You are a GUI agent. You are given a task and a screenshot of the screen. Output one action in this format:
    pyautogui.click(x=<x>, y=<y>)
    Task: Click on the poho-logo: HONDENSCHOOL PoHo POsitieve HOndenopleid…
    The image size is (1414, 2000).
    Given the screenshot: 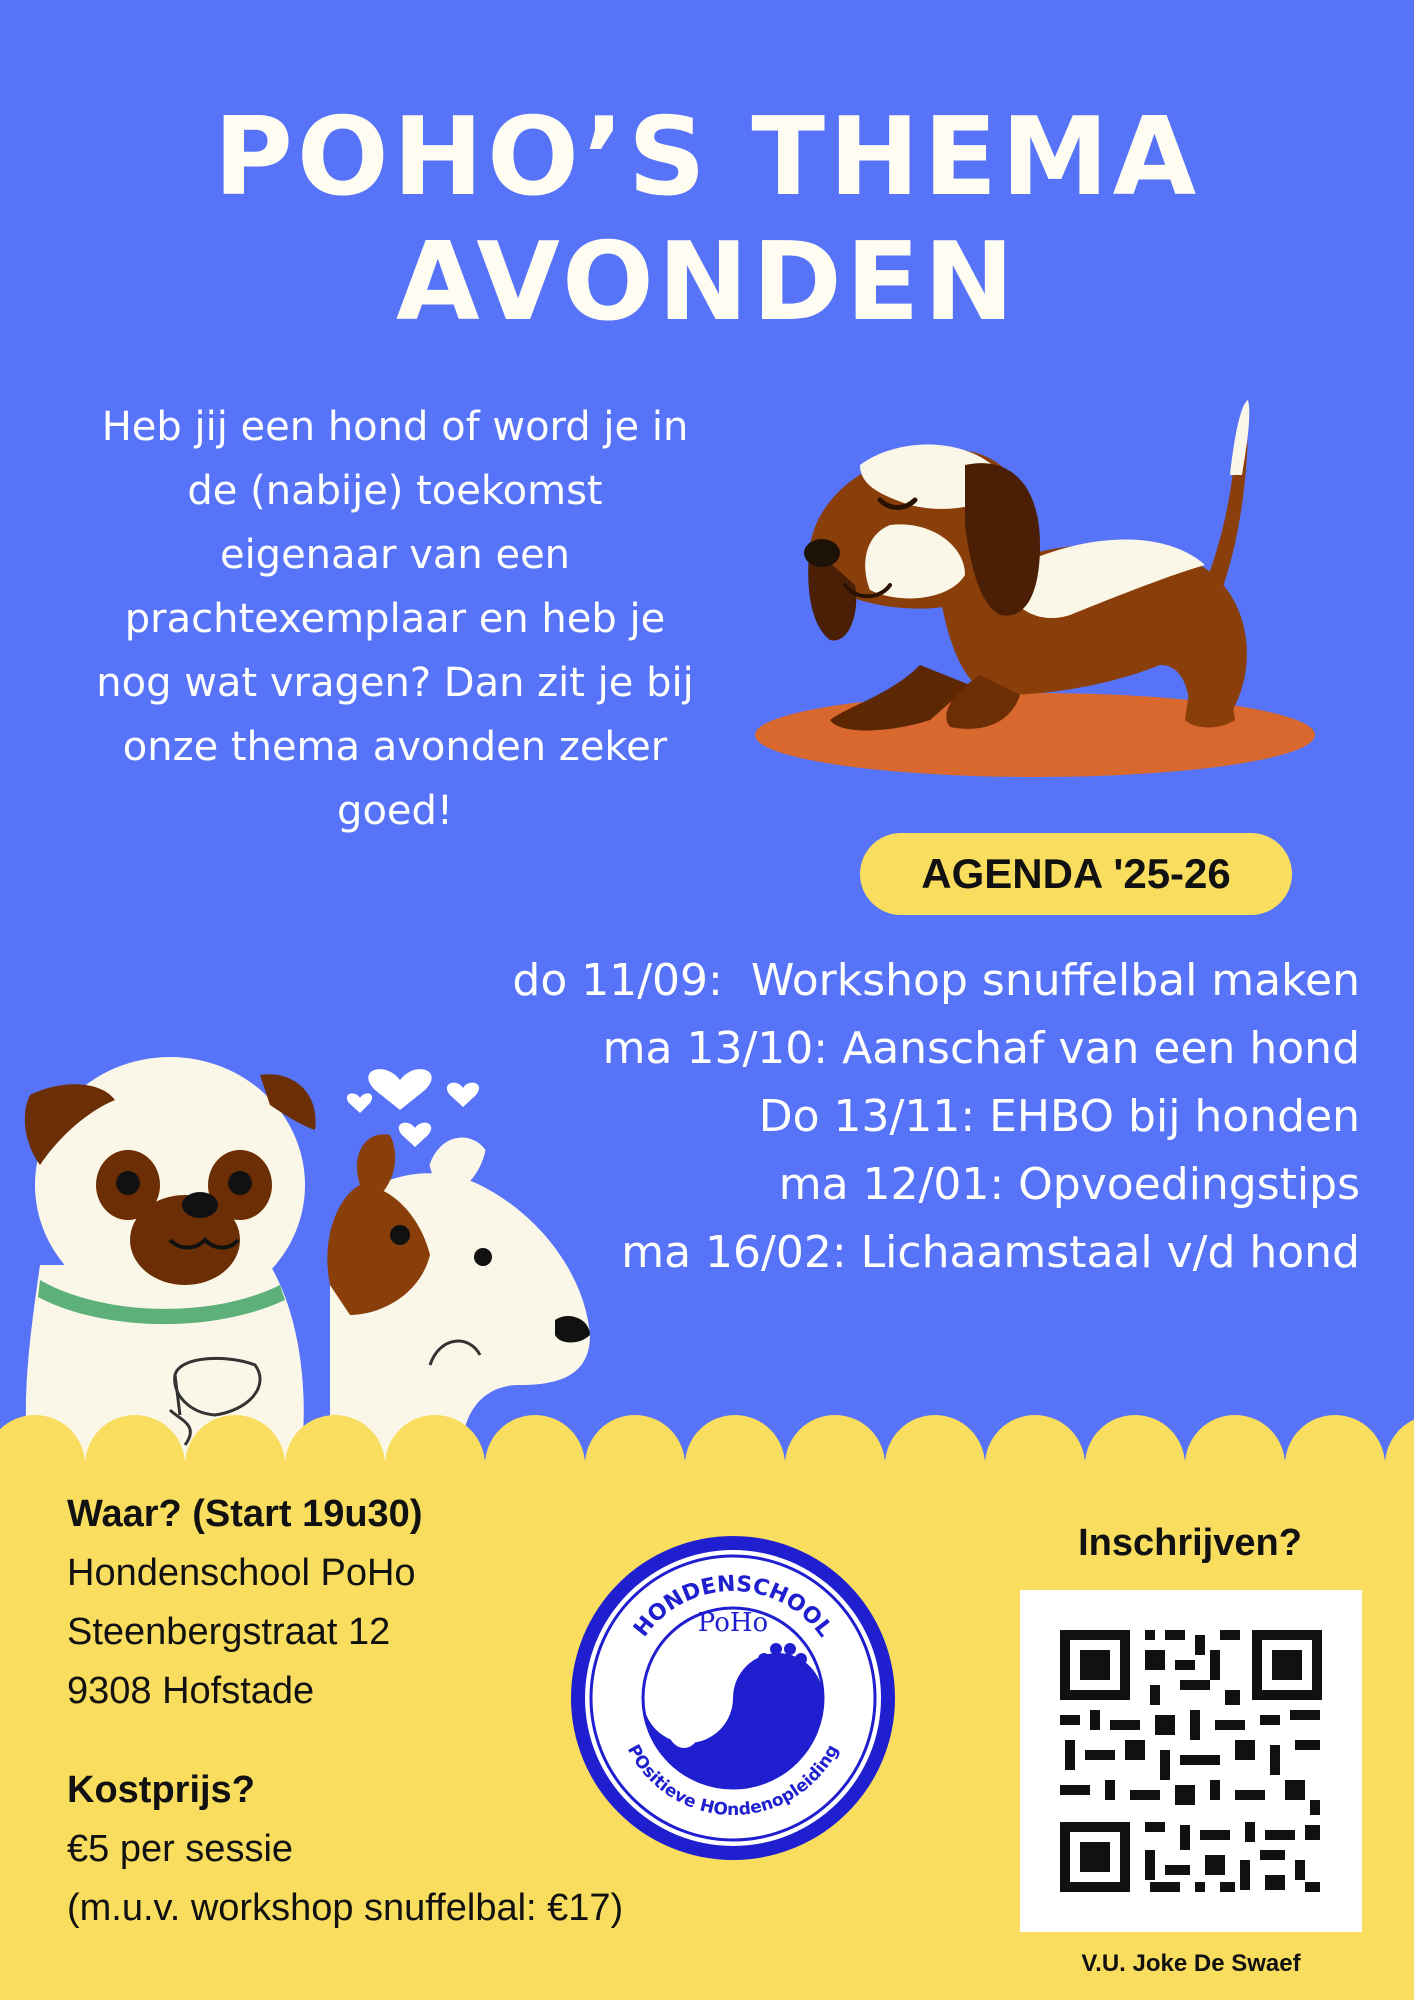 What is the action you would take?
    pyautogui.click(x=733, y=1698)
    